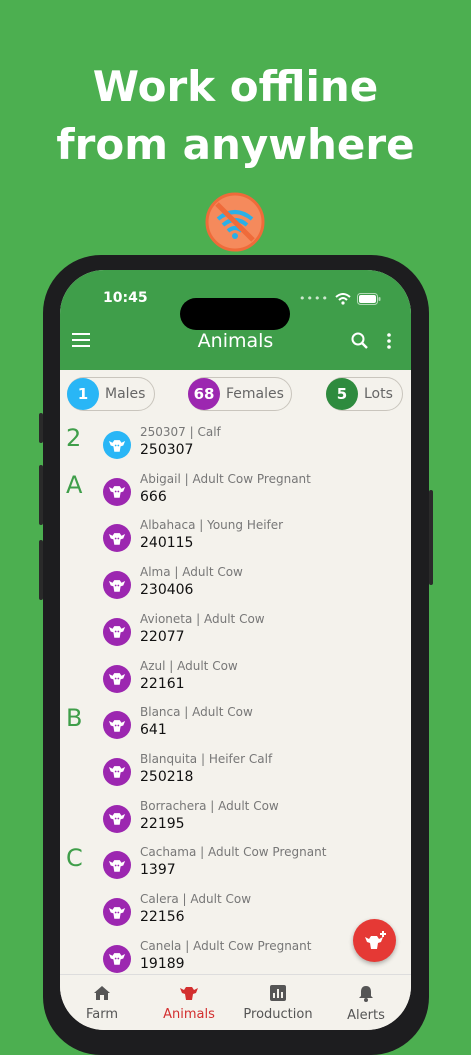 The image size is (471, 1055). I want to click on add-cow-icon, so click(375, 939).